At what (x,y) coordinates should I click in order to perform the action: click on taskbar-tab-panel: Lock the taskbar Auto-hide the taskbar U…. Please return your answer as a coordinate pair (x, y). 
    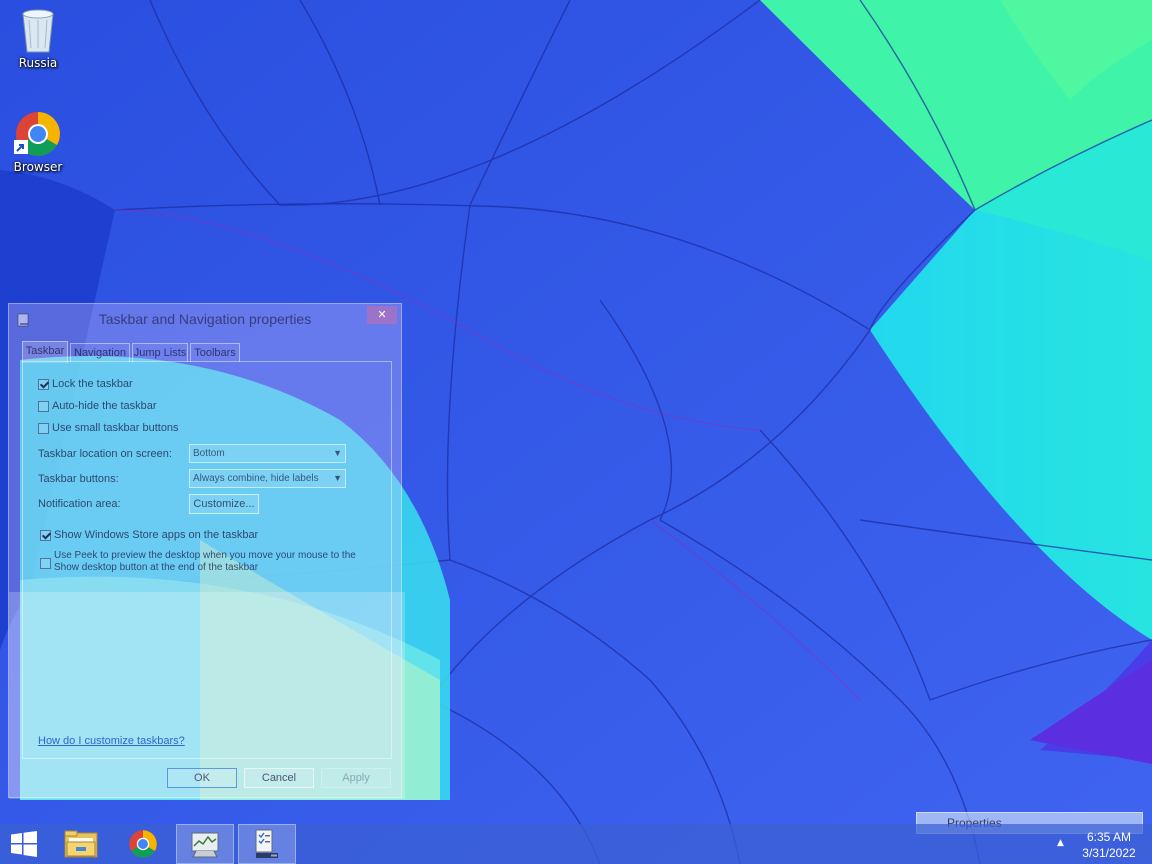
    Looking at the image, I should click on (207, 560).